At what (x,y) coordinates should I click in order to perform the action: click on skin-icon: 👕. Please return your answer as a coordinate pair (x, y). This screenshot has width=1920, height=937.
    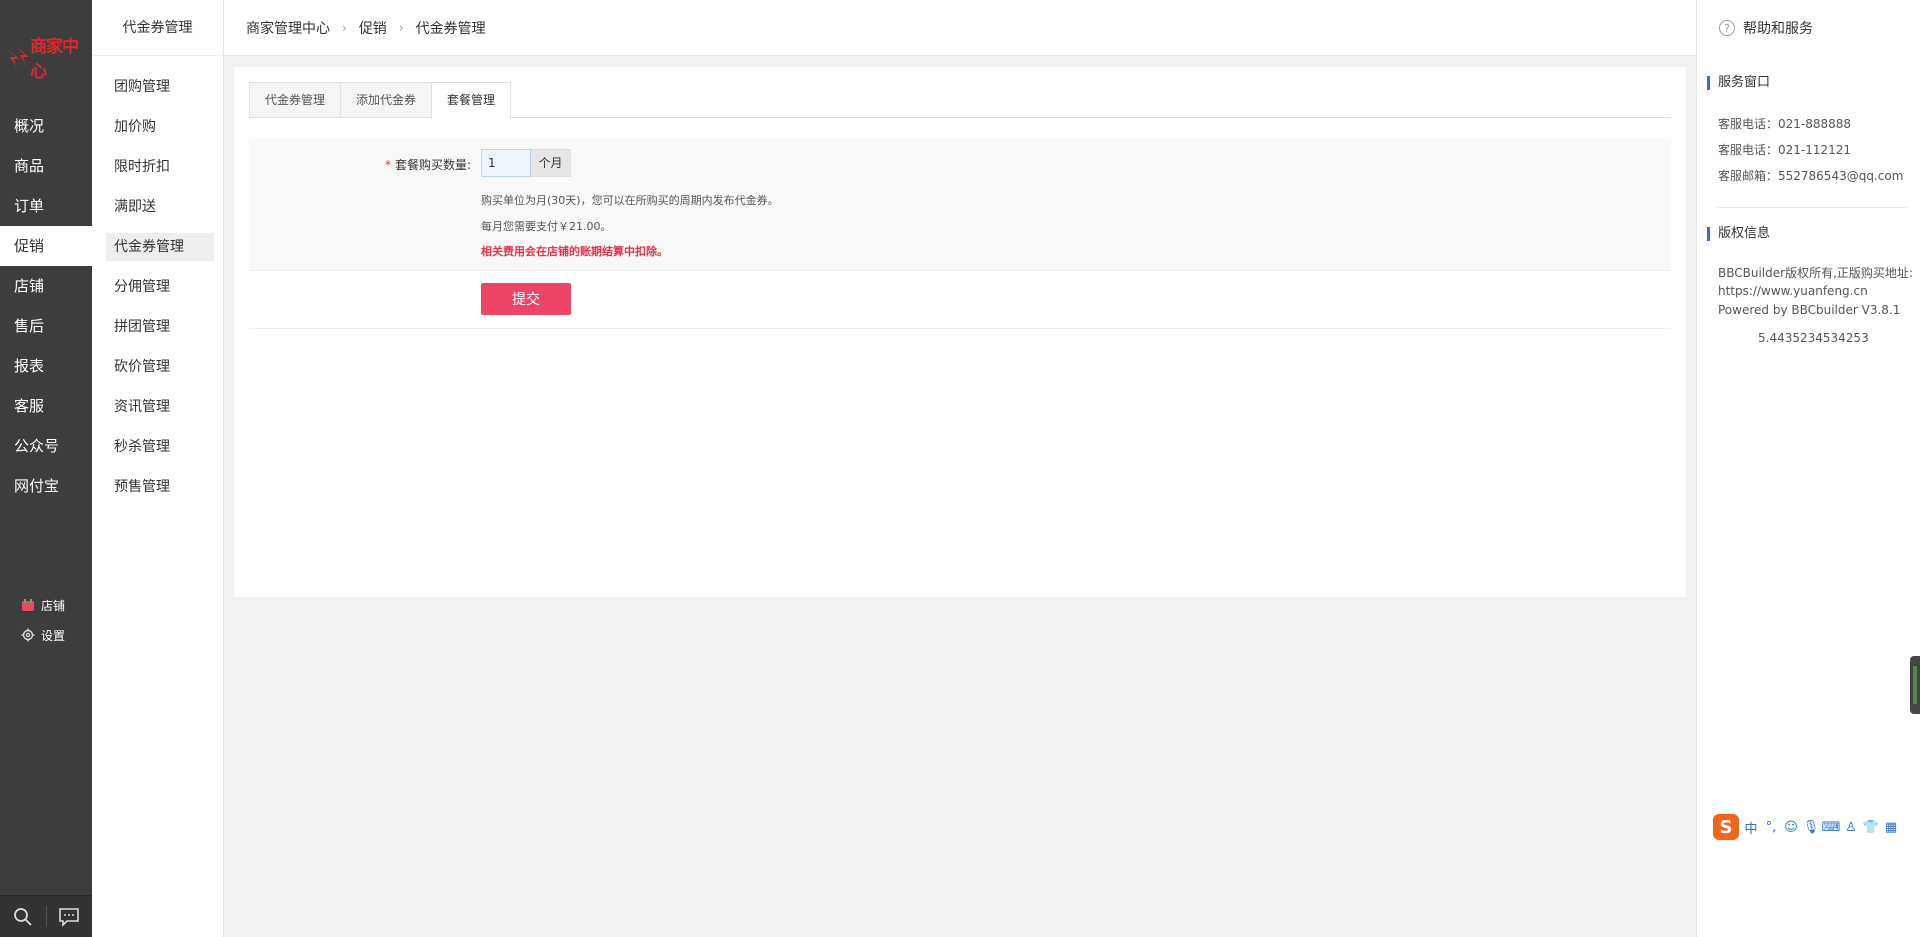
    Looking at the image, I should click on (1871, 827).